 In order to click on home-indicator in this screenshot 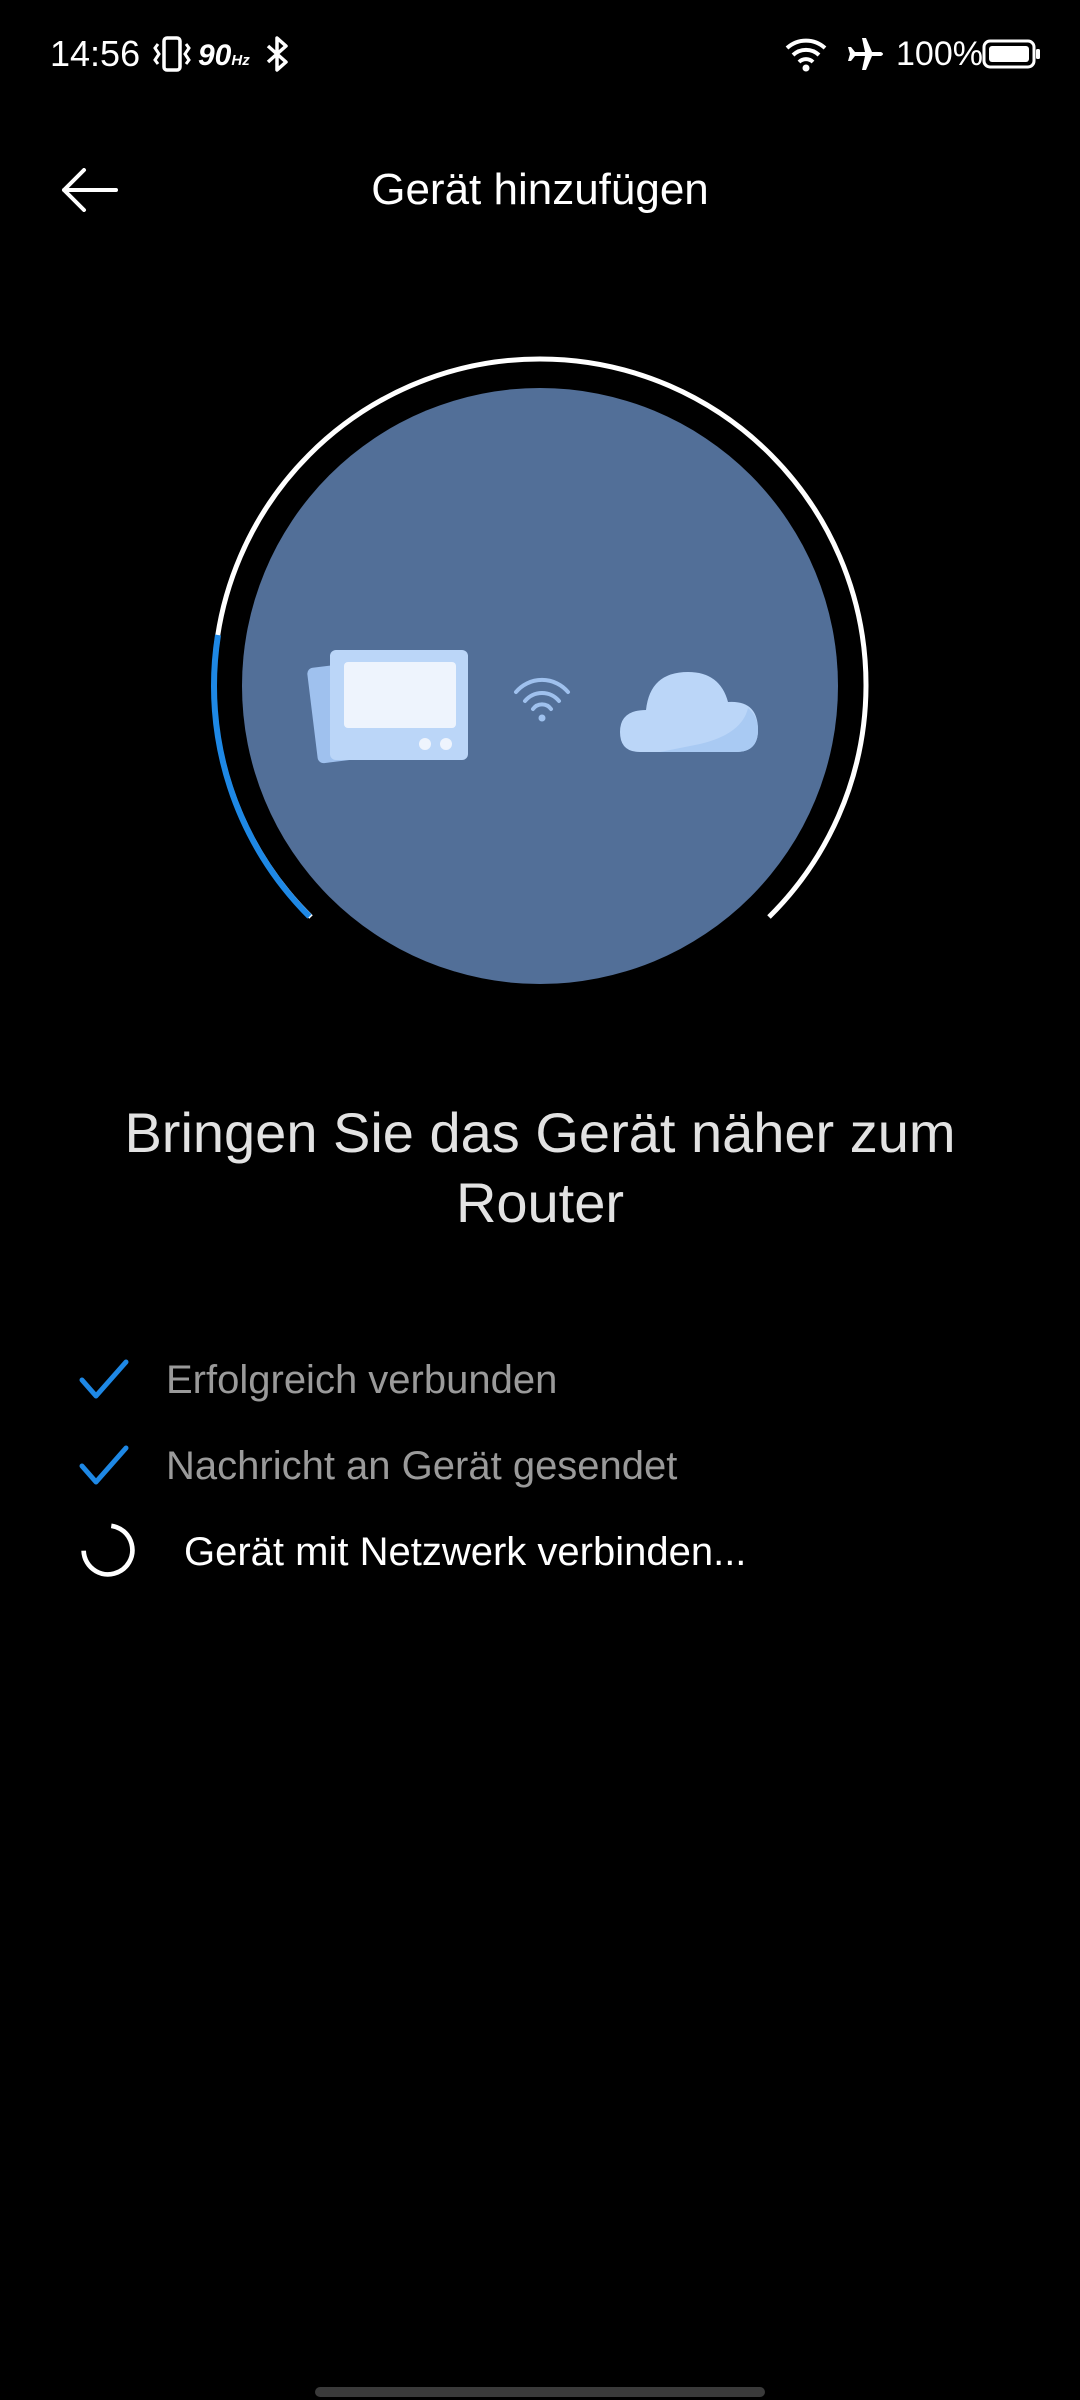, I will do `click(540, 2392)`.